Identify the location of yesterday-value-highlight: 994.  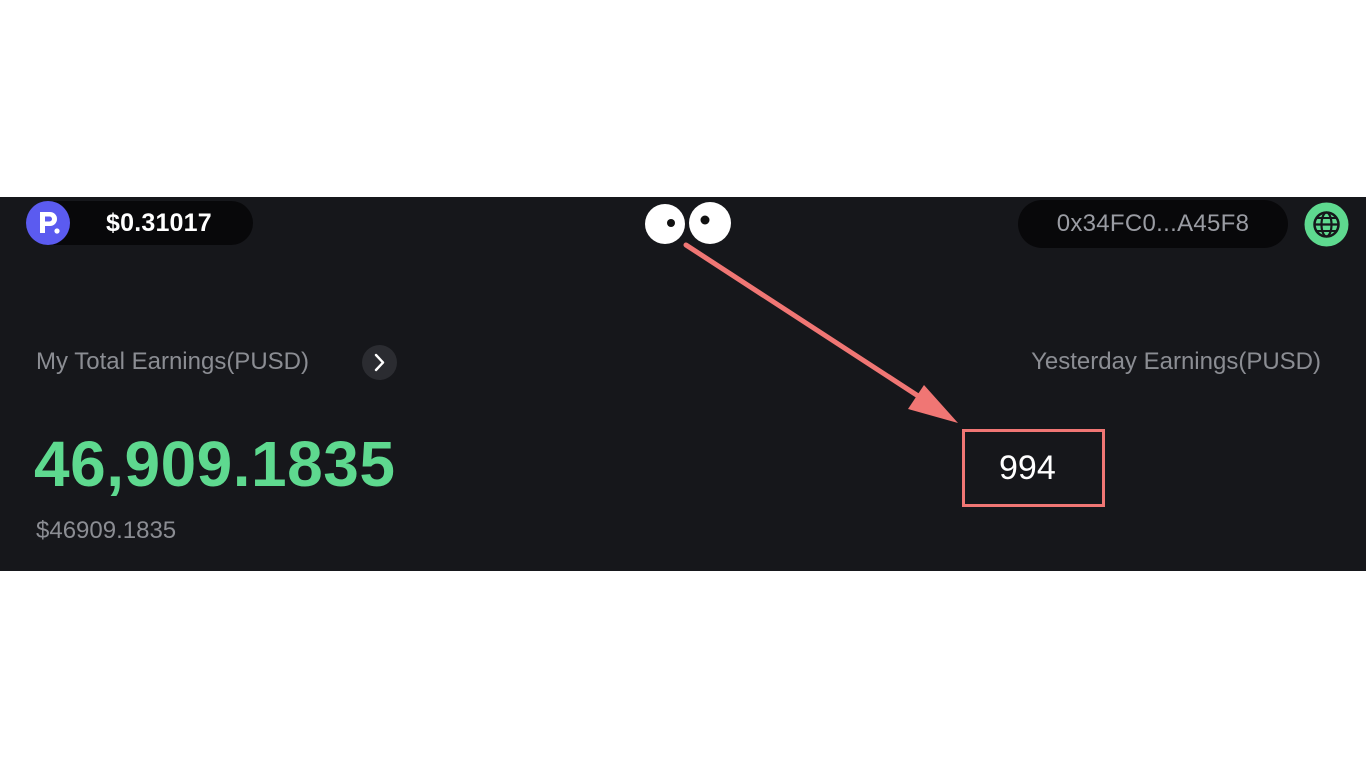
(1033, 468).